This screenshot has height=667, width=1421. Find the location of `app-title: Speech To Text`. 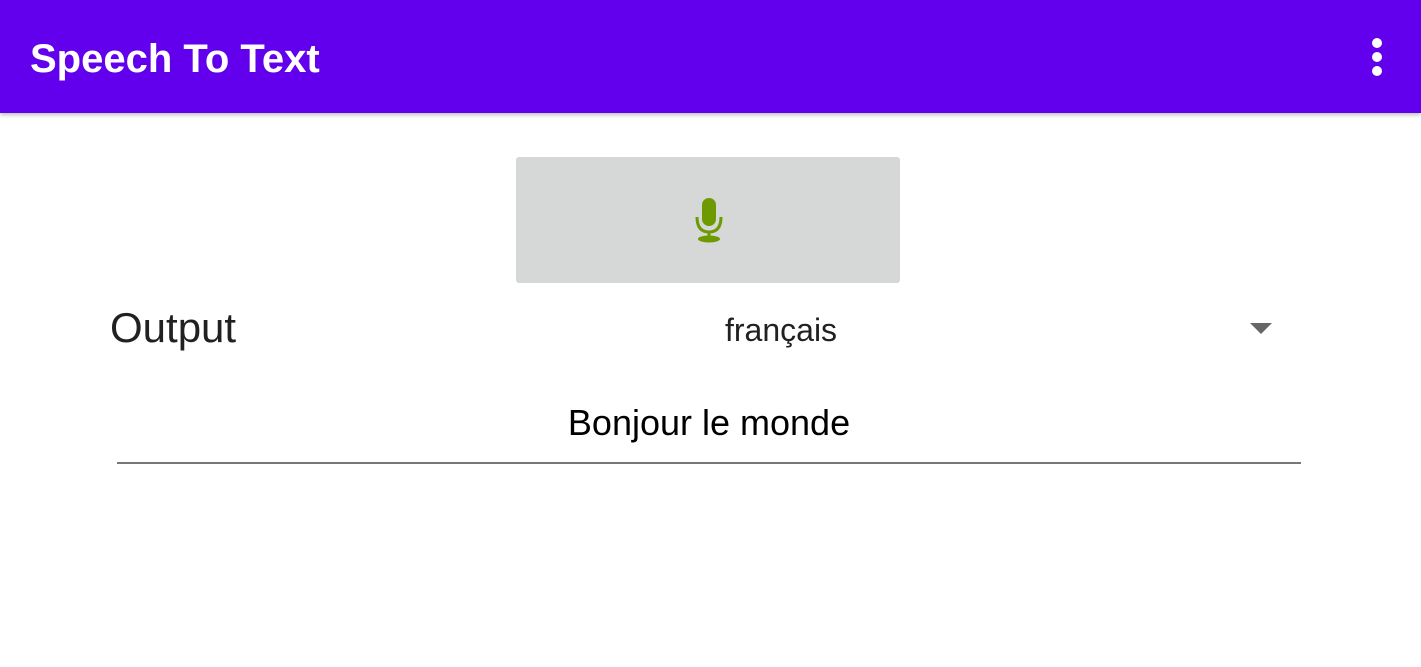

app-title: Speech To Text is located at coordinates (175, 59).